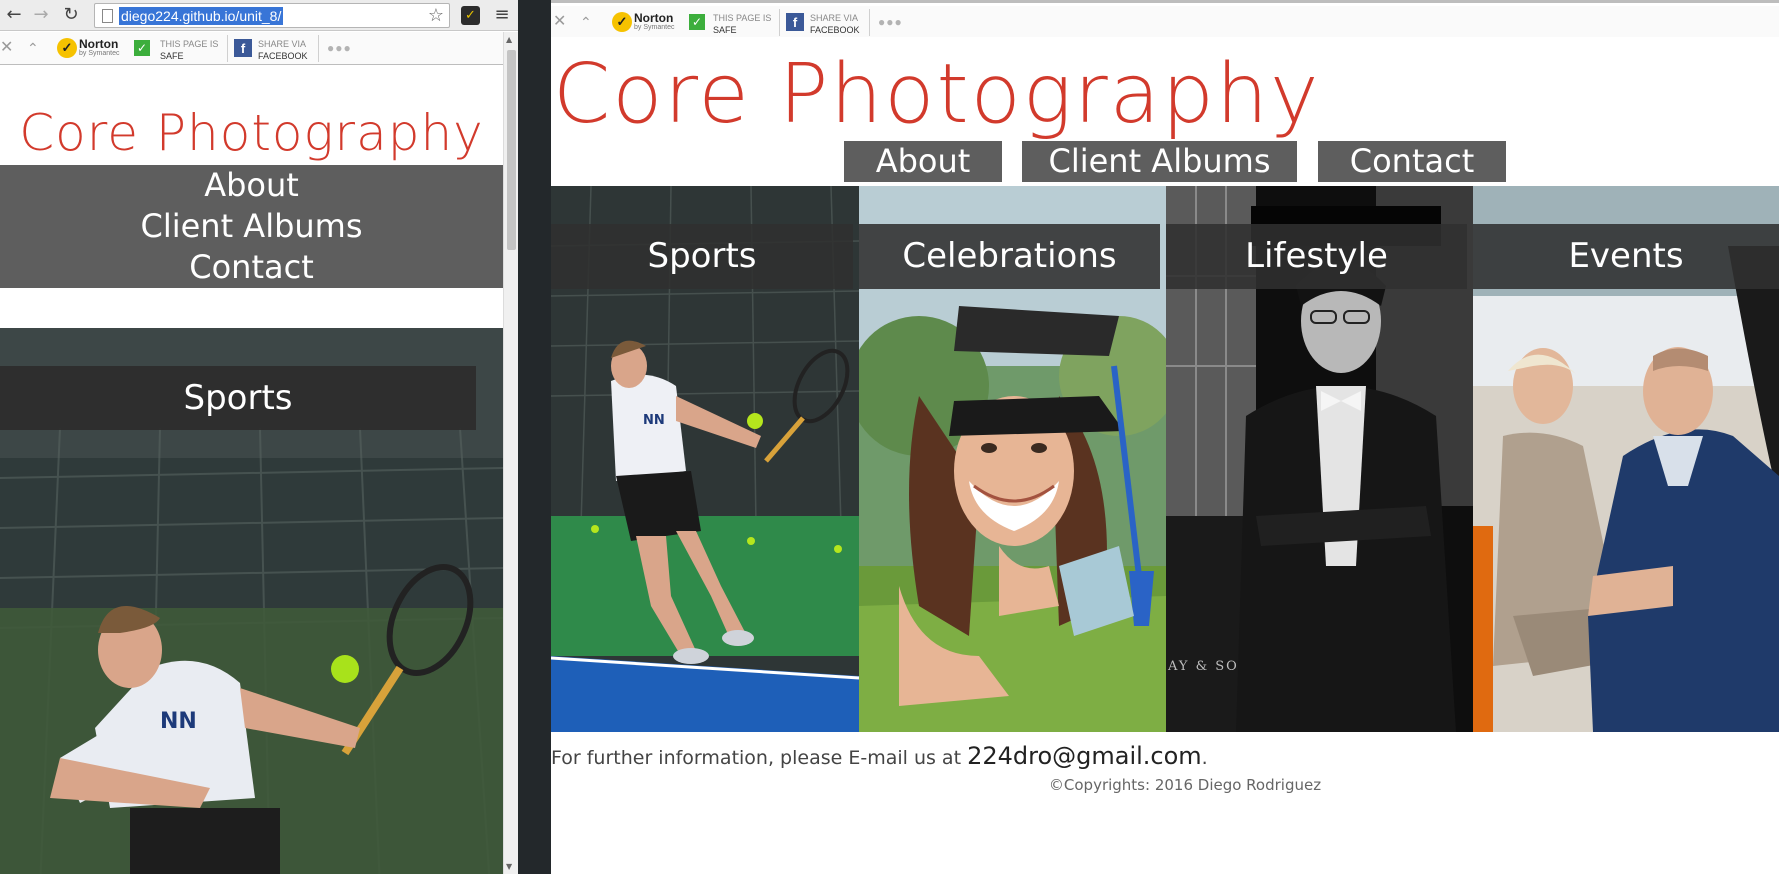 This screenshot has width=1779, height=874. I want to click on reload-button: ↻, so click(71, 15).